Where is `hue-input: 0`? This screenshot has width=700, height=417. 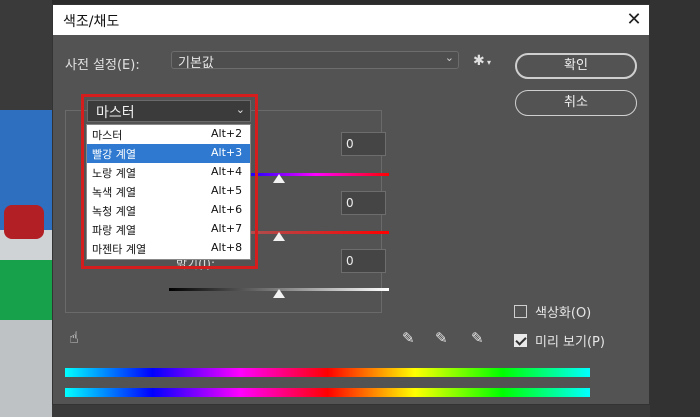 hue-input: 0 is located at coordinates (363, 144).